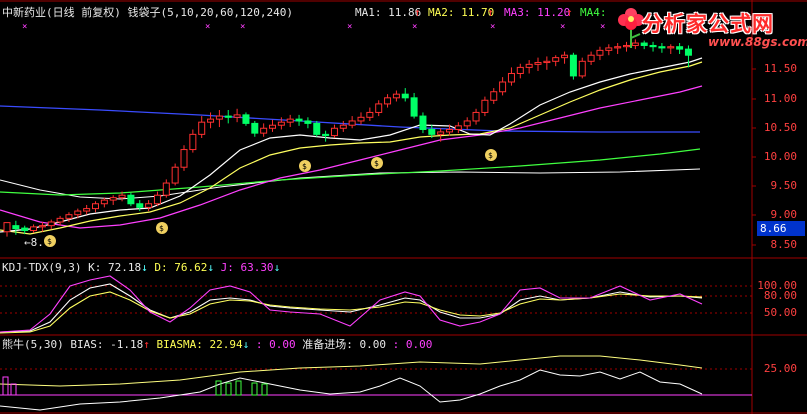 Image resolution: width=807 pixels, height=414 pixels. What do you see at coordinates (412, 344) in the screenshot?
I see `bias-extra-value-2: : 0.00` at bounding box center [412, 344].